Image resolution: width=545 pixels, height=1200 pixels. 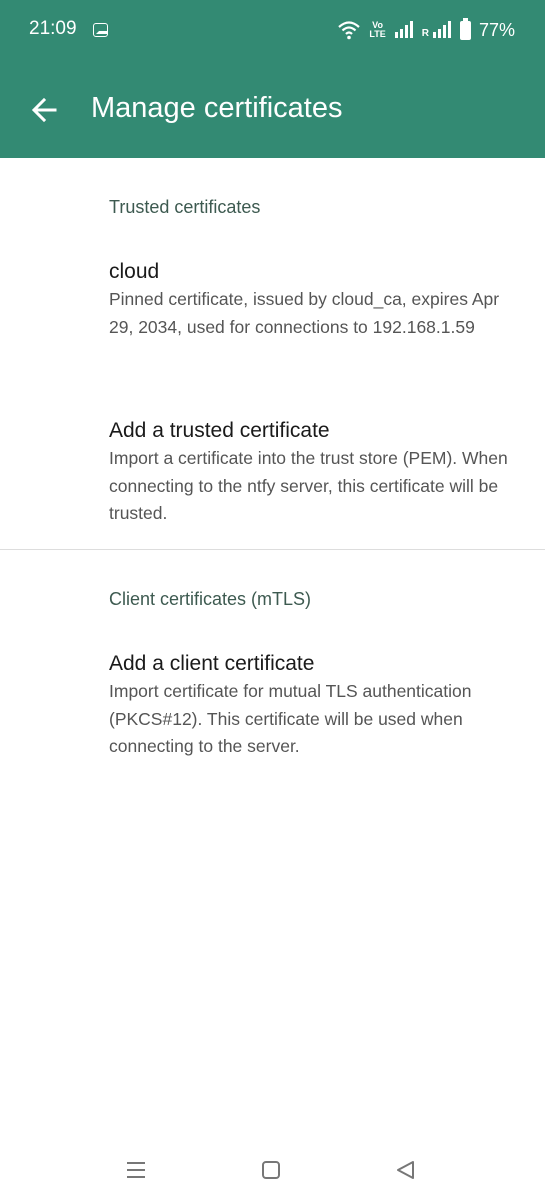 What do you see at coordinates (272, 30) in the screenshot?
I see `status-bar: 21:09 Vo LTE R 77%` at bounding box center [272, 30].